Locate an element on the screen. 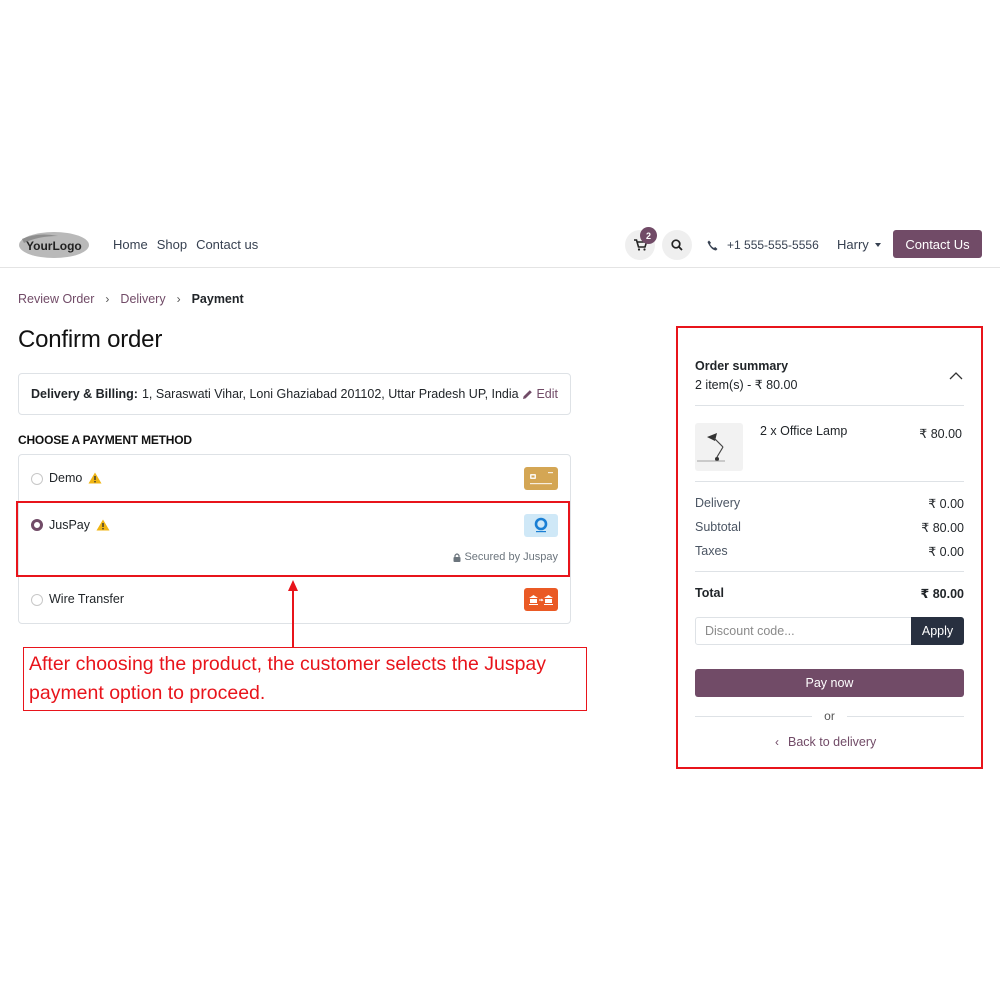 Image resolution: width=1000 pixels, height=1000 pixels. taxes-line: Taxes ₹ 0.00 is located at coordinates (829, 551).